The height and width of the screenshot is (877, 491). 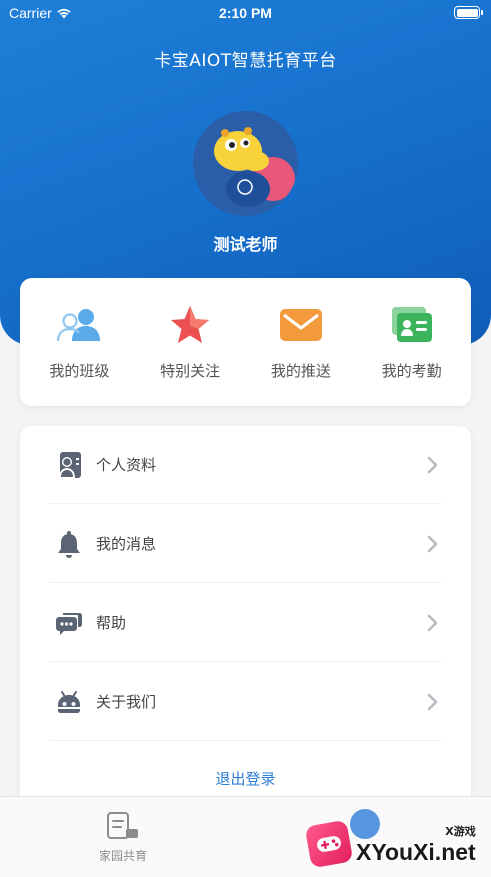 I want to click on menu-item-label: 个人资料, so click(x=126, y=465).